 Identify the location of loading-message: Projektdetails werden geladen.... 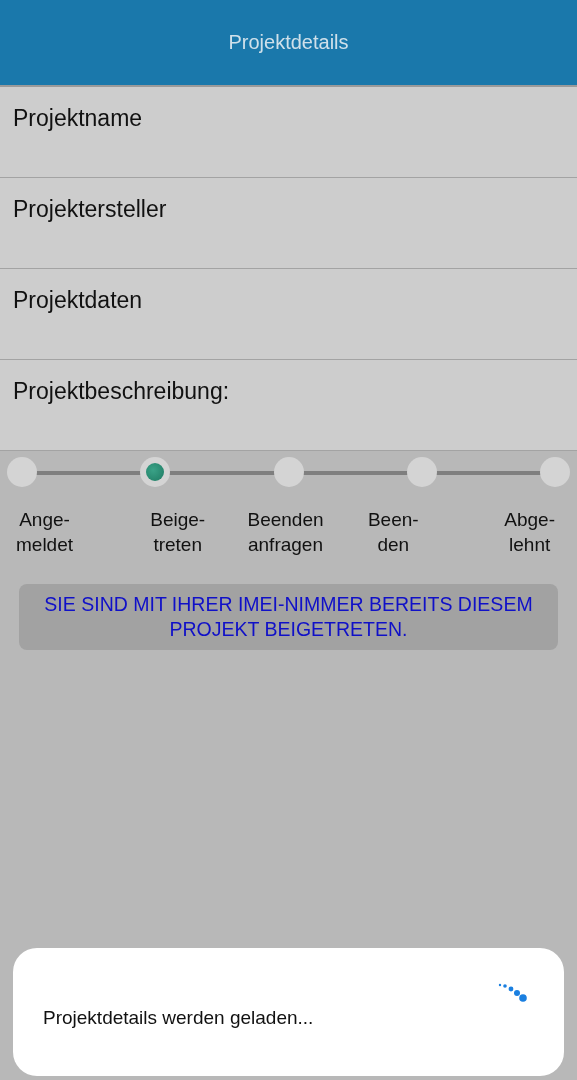
(178, 1018).